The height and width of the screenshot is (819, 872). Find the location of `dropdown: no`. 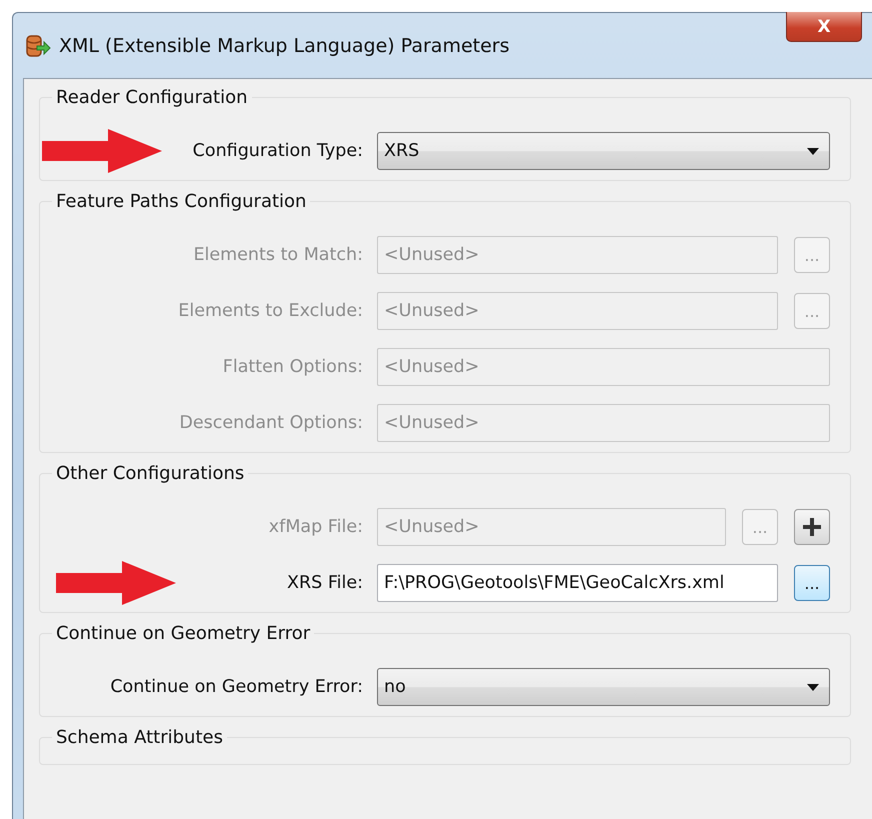

dropdown: no is located at coordinates (603, 687).